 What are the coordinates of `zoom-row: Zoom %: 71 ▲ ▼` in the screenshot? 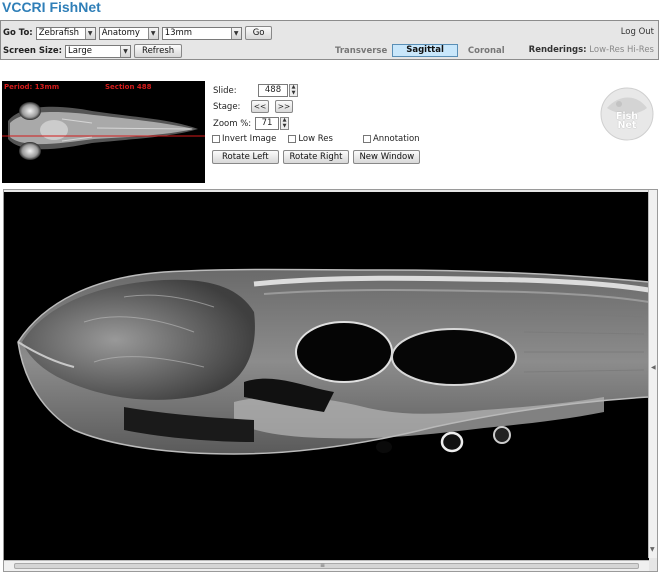 It's located at (251, 123).